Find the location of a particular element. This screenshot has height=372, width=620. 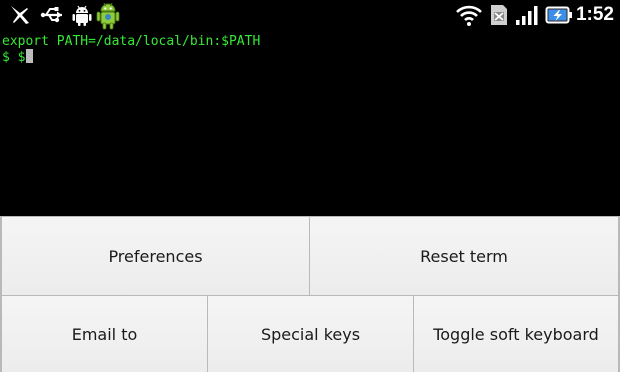

menu-item-reset-term: Reset term is located at coordinates (465, 256).